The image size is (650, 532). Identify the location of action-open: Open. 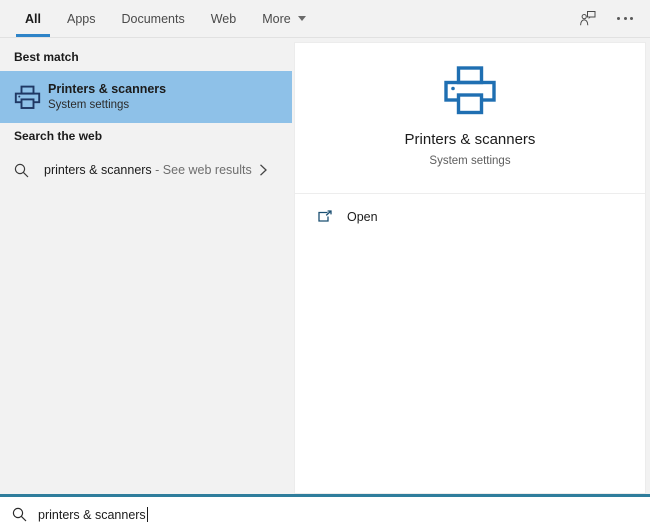
(470, 217).